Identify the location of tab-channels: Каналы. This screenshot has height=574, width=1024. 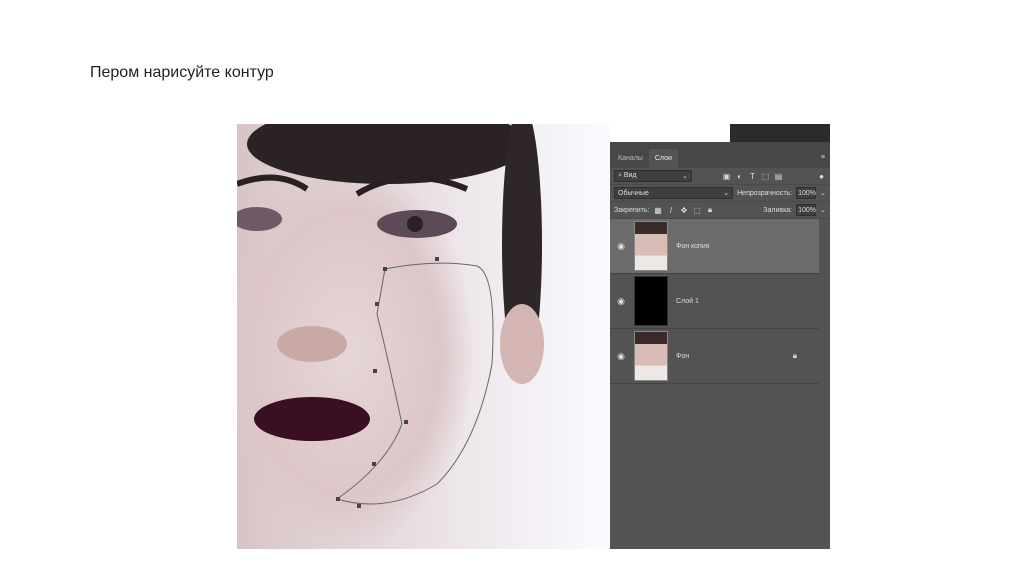
(630, 158).